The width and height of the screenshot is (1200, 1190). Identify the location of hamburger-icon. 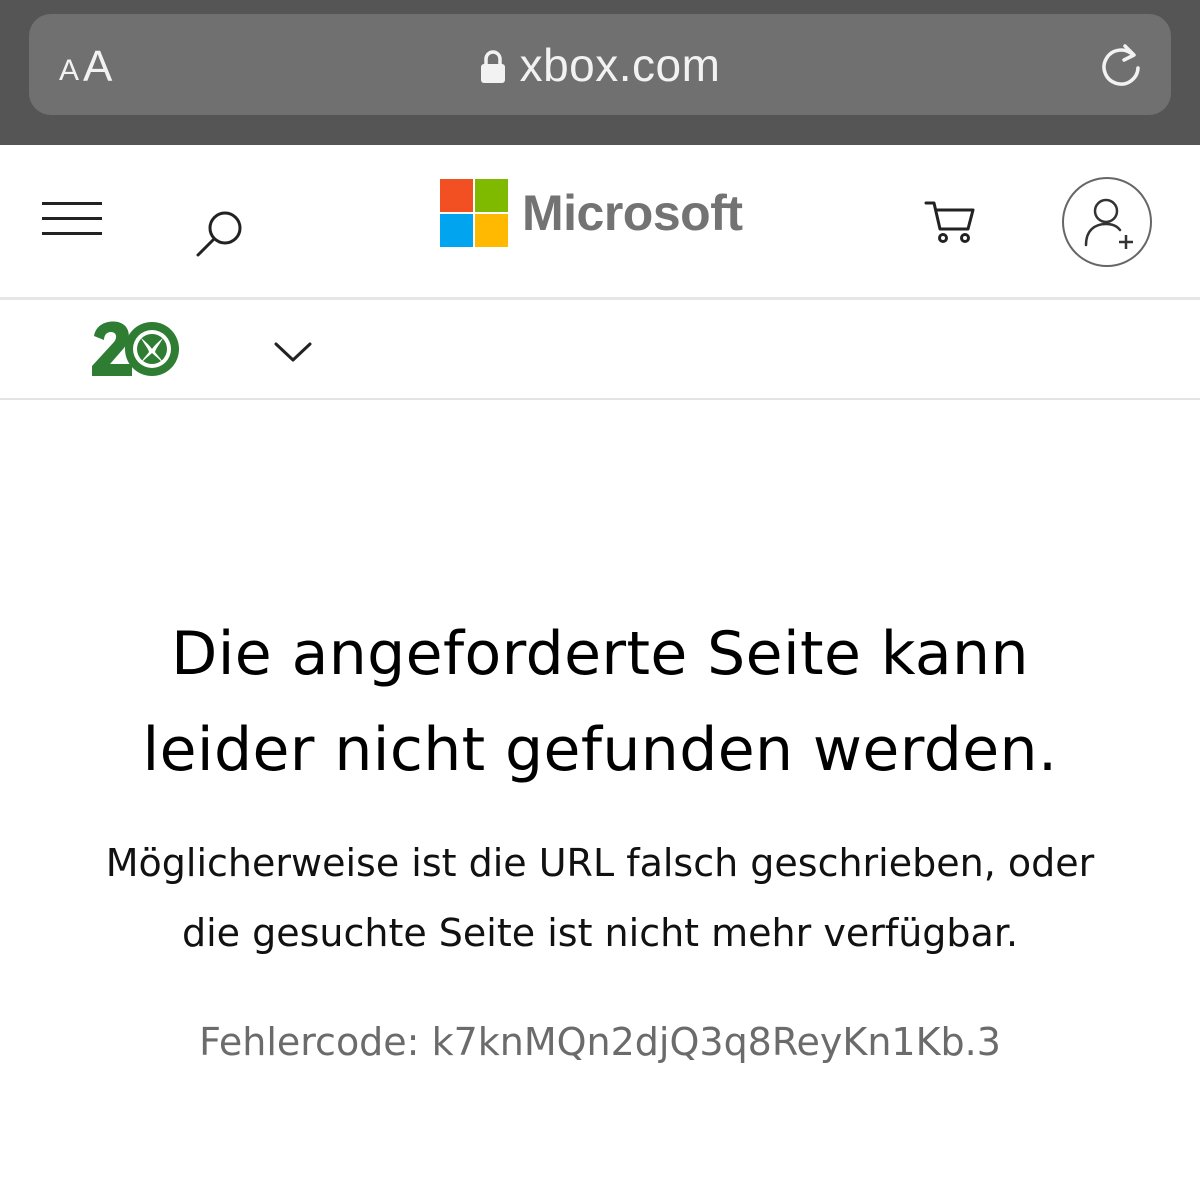
(72, 219).